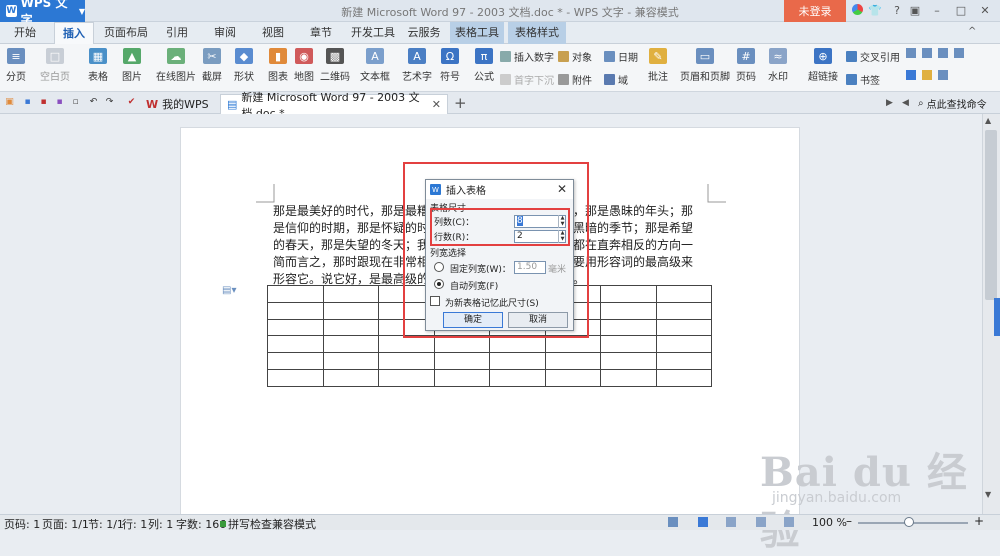 This screenshot has height=556, width=1000. I want to click on skin-icon: 👕, so click(875, 11).